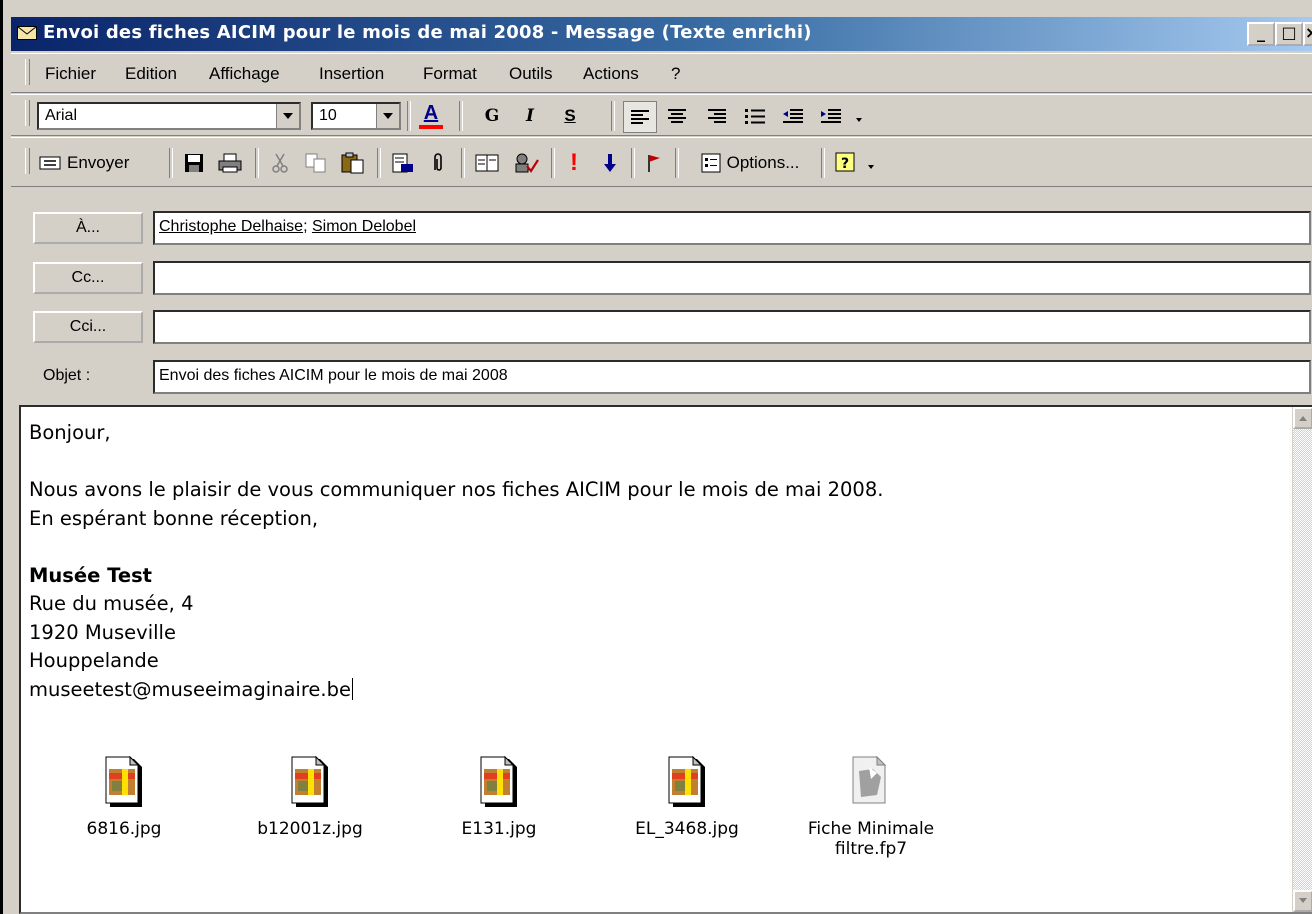 The height and width of the screenshot is (914, 1312). What do you see at coordinates (1307, 34) in the screenshot?
I see `close-button: ×` at bounding box center [1307, 34].